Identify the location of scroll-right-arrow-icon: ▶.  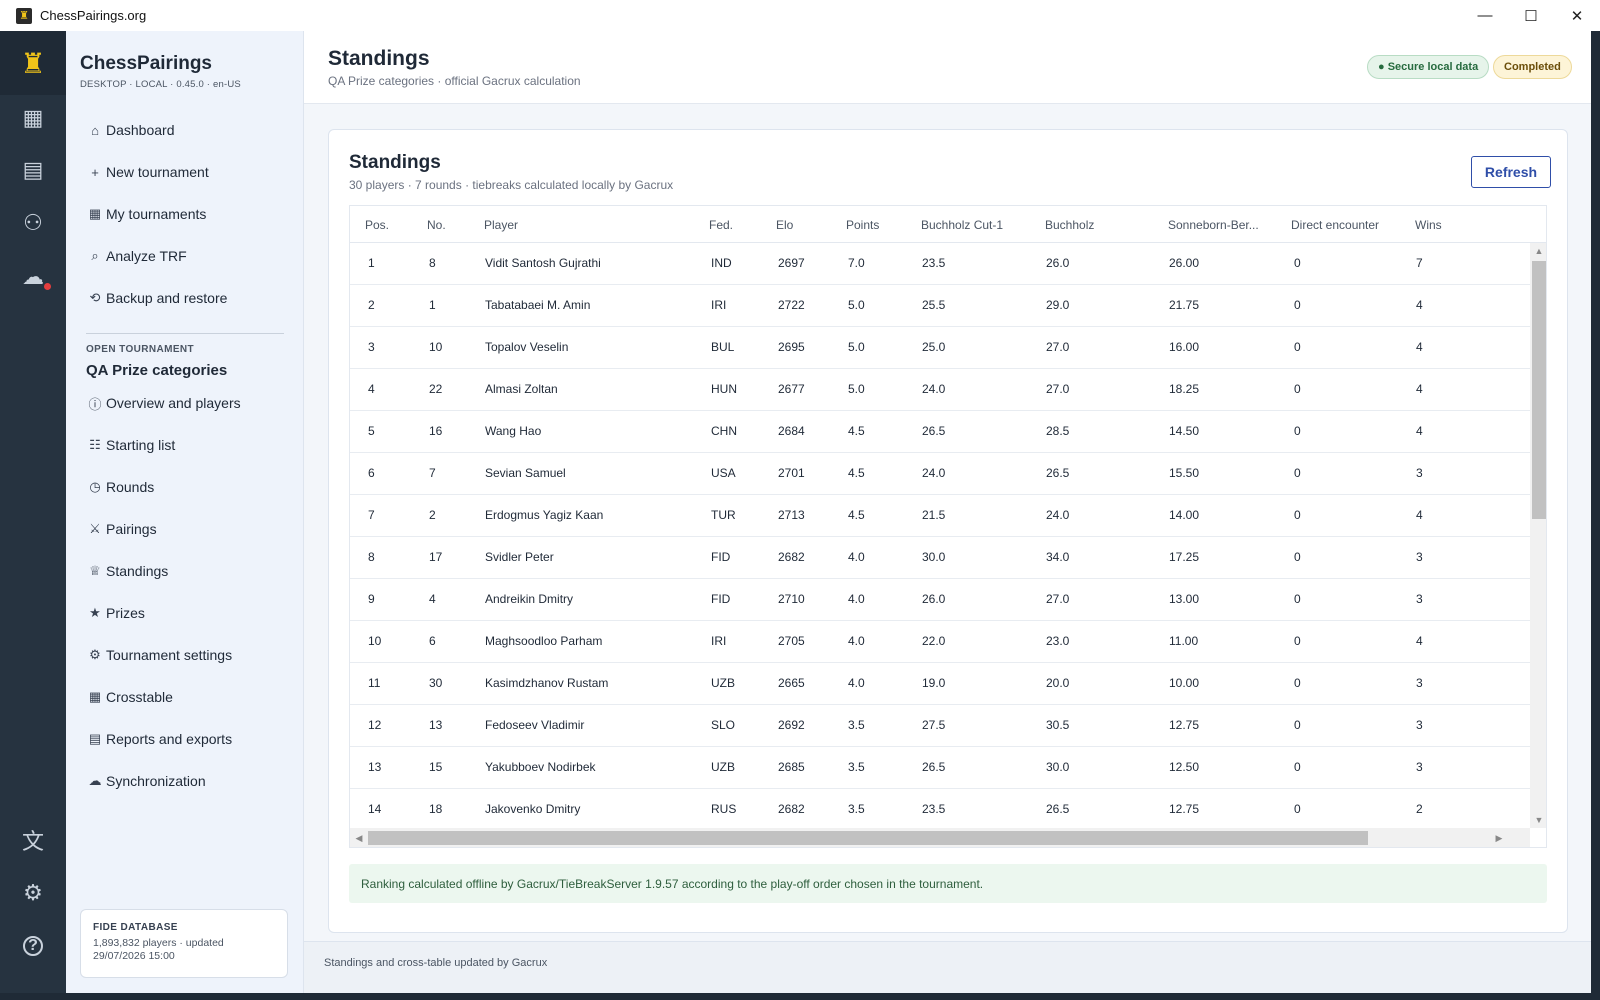
(1499, 837).